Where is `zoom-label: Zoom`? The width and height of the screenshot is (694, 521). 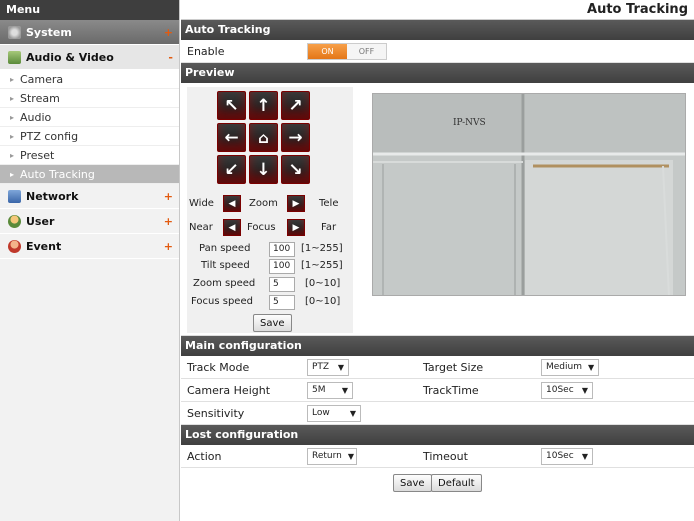
zoom-label: Zoom is located at coordinates (263, 203).